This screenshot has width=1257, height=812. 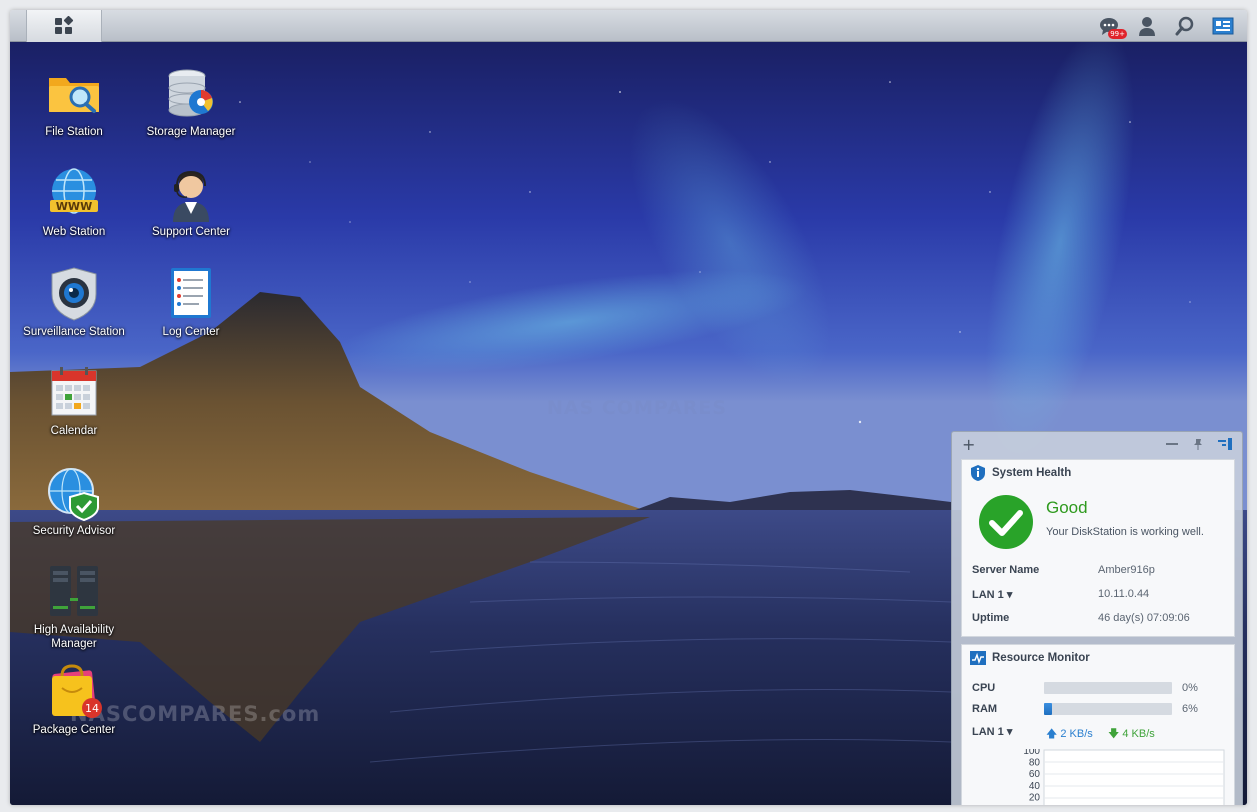 I want to click on chart-tick-label: 80, so click(x=1035, y=763).